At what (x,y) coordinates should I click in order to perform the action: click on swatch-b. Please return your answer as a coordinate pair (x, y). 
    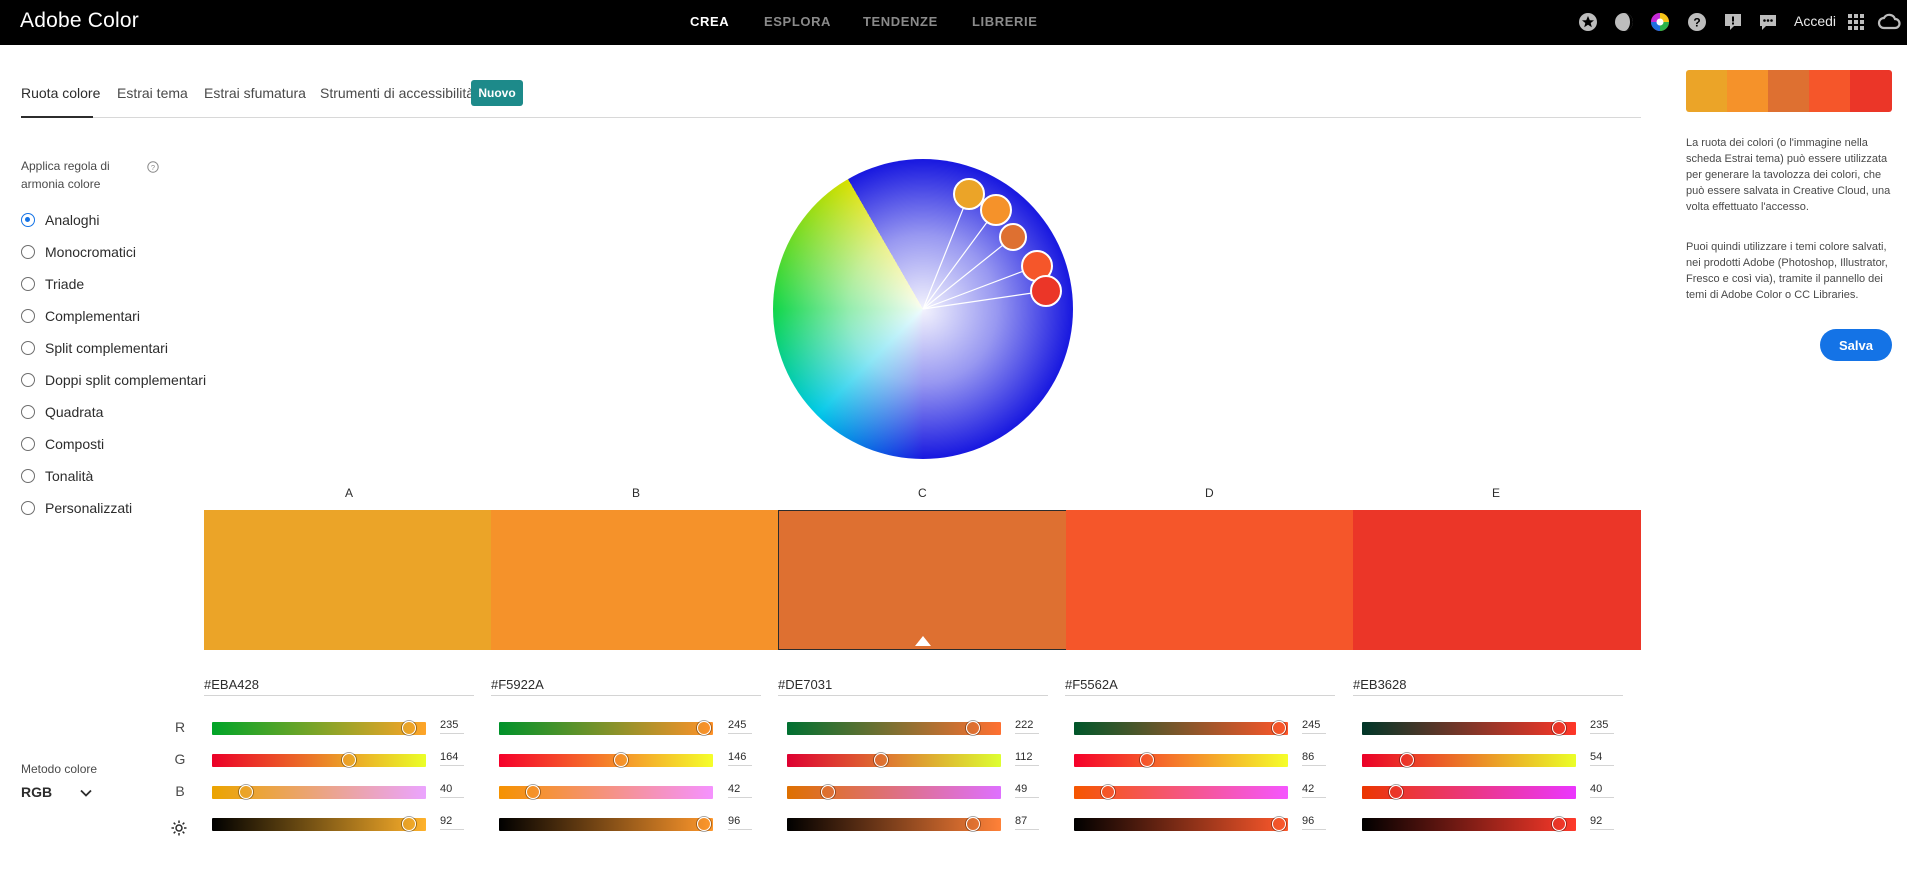
    Looking at the image, I should click on (635, 580).